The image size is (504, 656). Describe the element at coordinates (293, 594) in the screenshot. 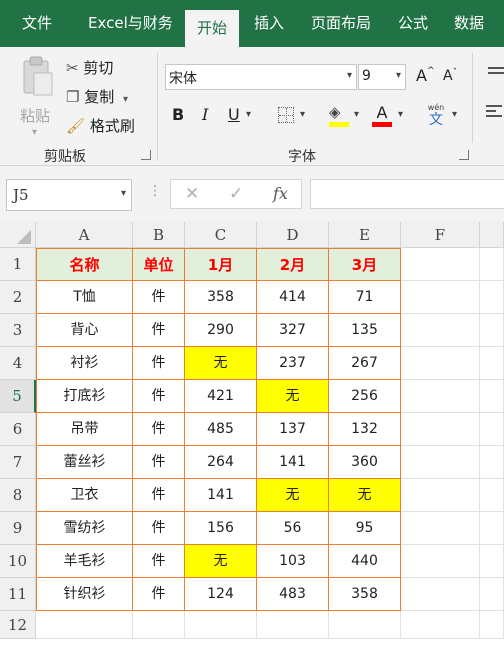

I see `table-cell: 483` at that location.